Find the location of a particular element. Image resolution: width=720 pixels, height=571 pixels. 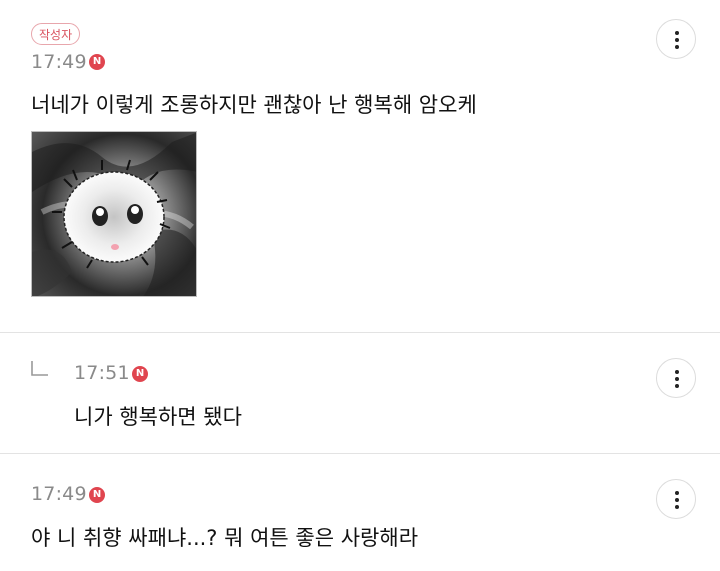

author-badge: 작성자 is located at coordinates (56, 34).